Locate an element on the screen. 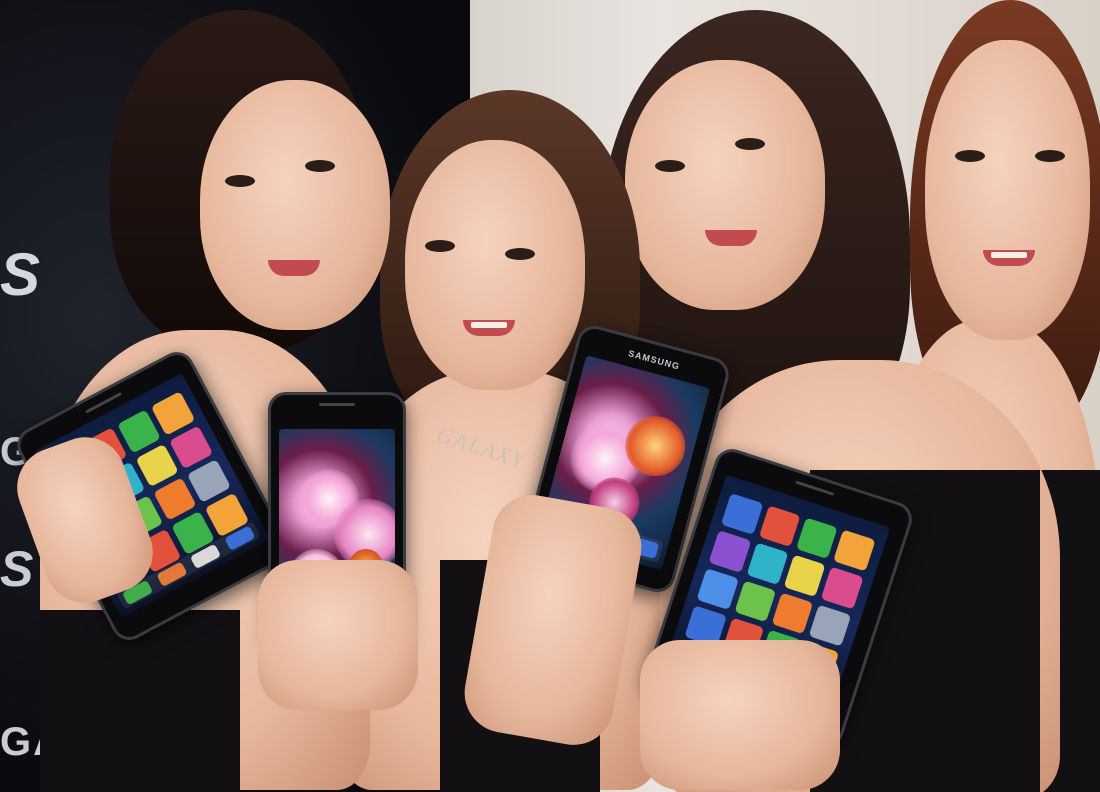 The height and width of the screenshot is (792, 1100). backdrop-logo-glyph: S is located at coordinates (21, 274).